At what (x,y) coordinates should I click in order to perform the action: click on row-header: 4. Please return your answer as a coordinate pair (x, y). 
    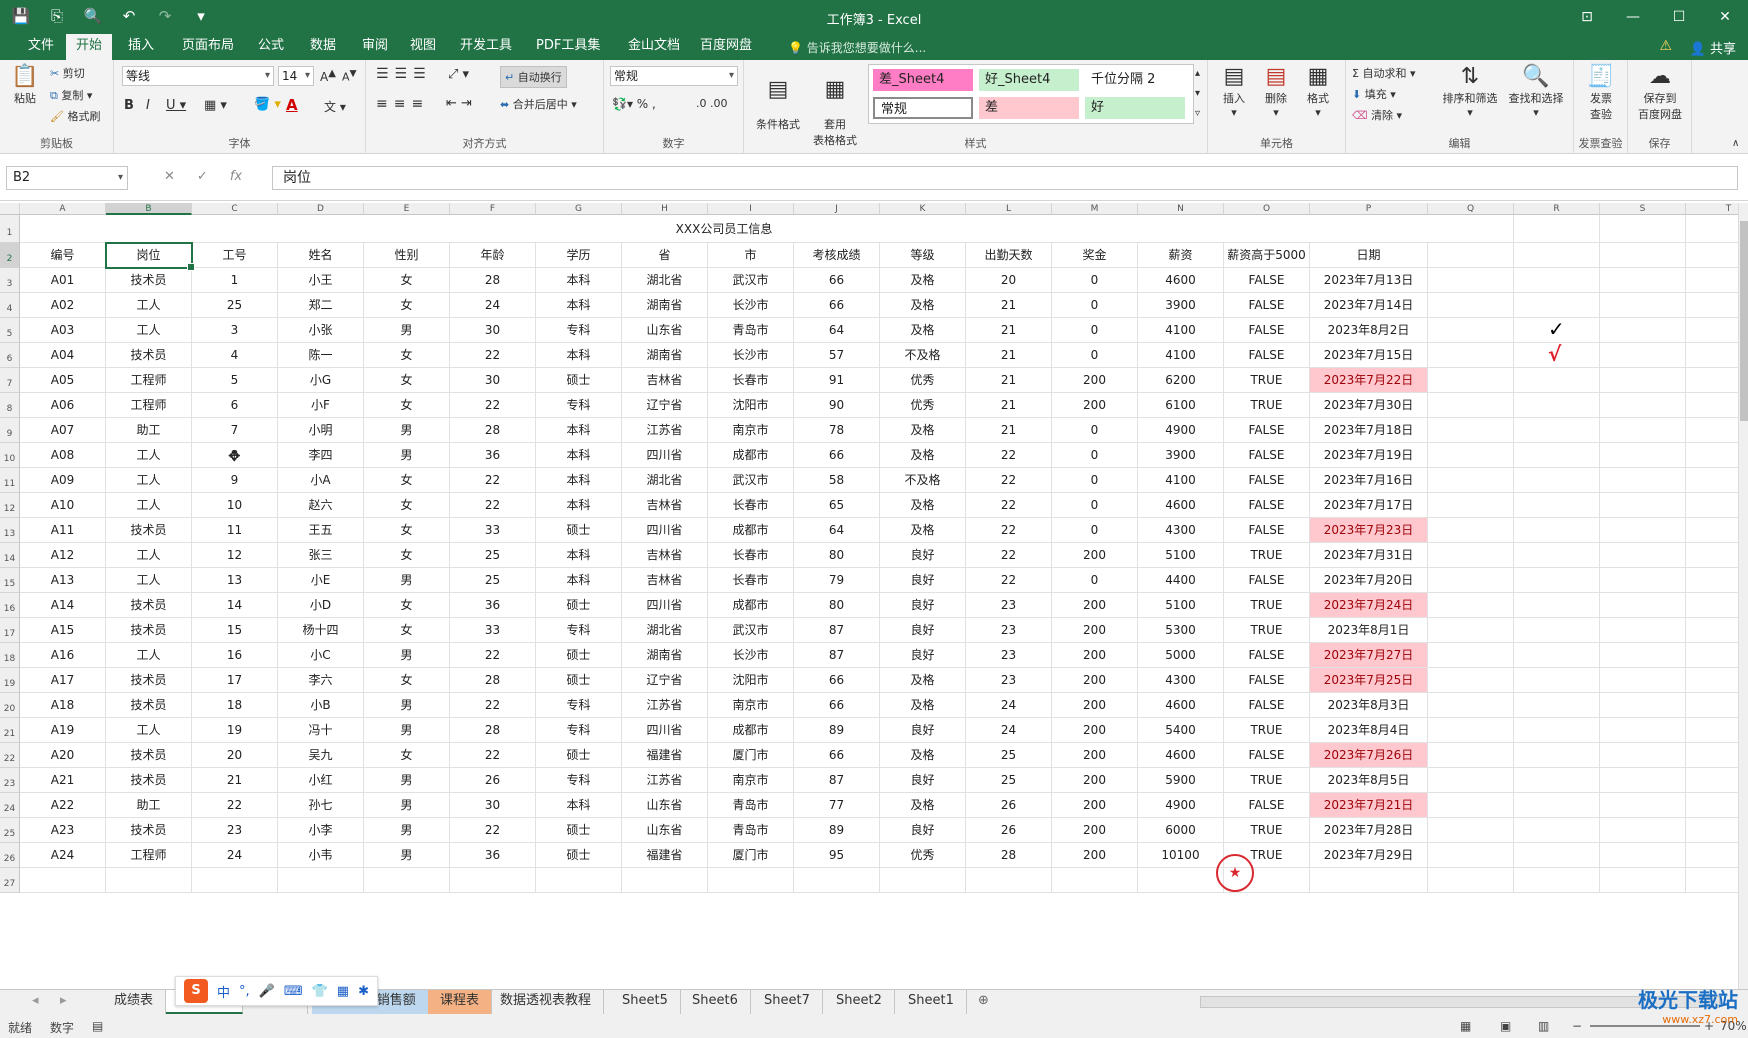
    Looking at the image, I should click on (10, 305).